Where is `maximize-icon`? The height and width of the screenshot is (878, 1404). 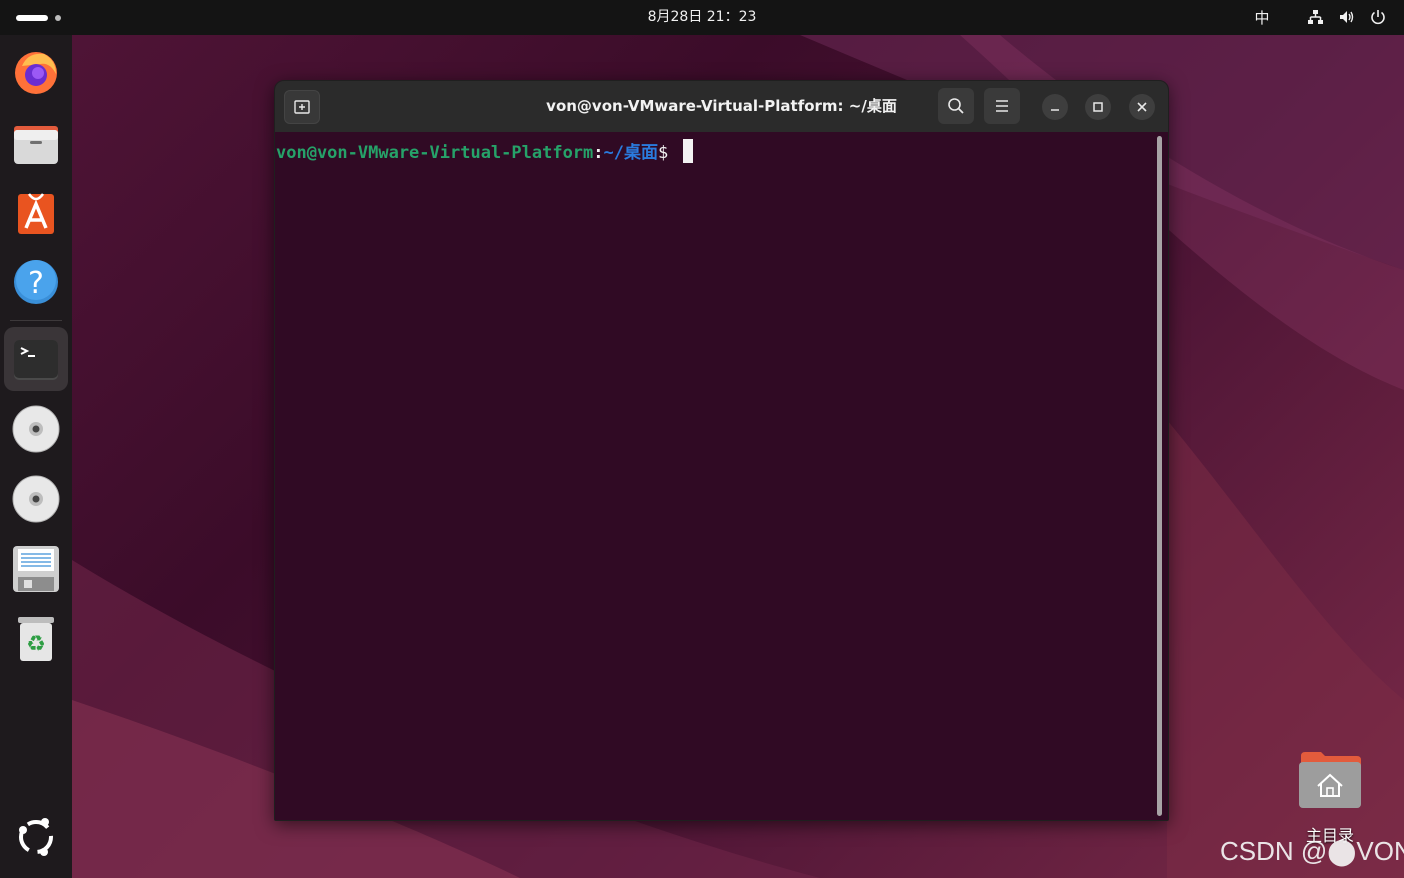 maximize-icon is located at coordinates (1098, 107).